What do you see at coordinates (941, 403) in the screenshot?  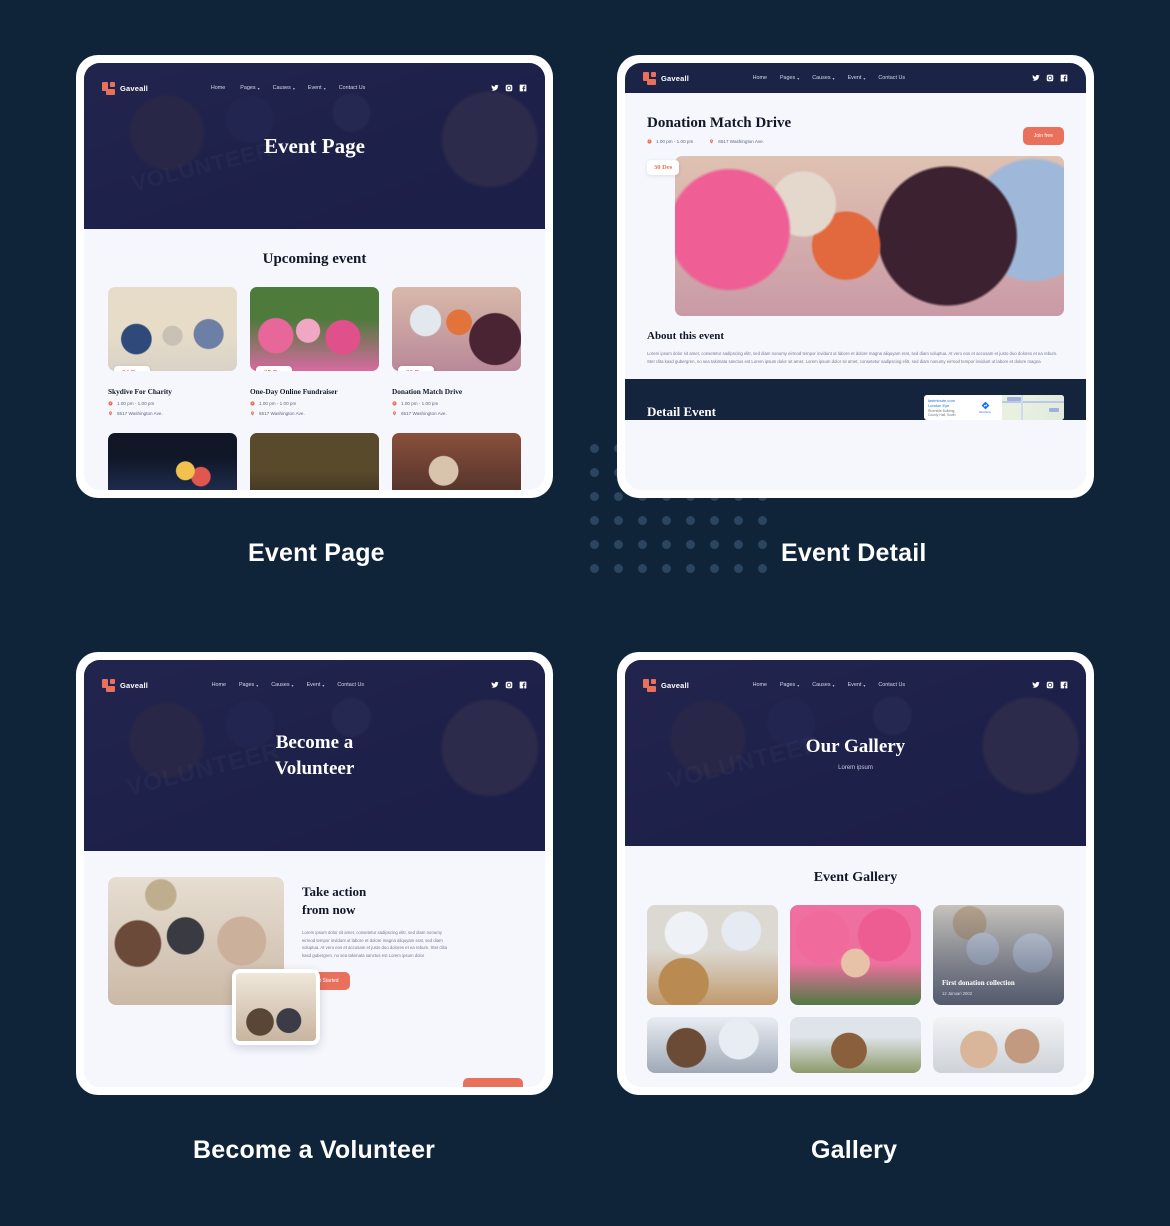 I see `map-place-name: lastminute.com London Eye` at bounding box center [941, 403].